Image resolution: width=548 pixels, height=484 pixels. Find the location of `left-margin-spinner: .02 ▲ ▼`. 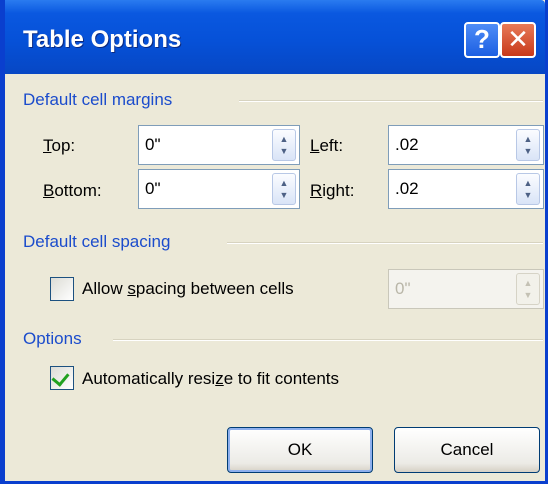

left-margin-spinner: .02 ▲ ▼ is located at coordinates (466, 145).